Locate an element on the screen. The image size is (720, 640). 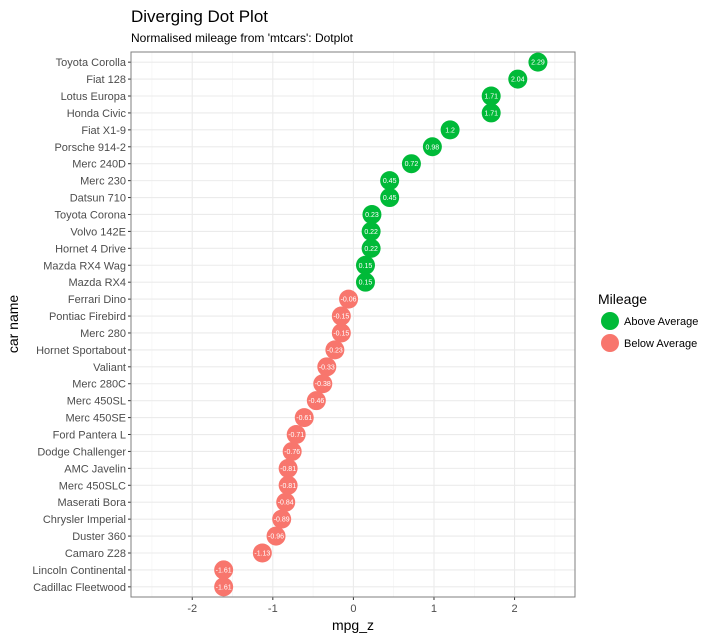
dot-label: -0.06 is located at coordinates (349, 300).